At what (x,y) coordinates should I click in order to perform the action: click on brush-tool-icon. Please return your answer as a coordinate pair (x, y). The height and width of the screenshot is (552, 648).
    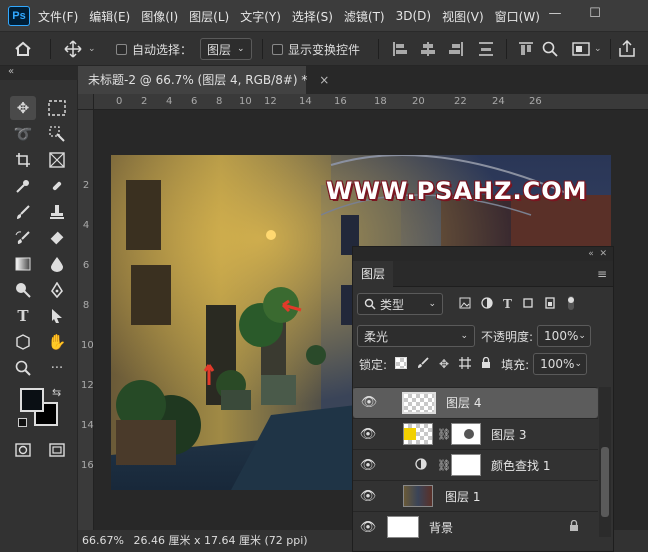
    Looking at the image, I should click on (23, 212).